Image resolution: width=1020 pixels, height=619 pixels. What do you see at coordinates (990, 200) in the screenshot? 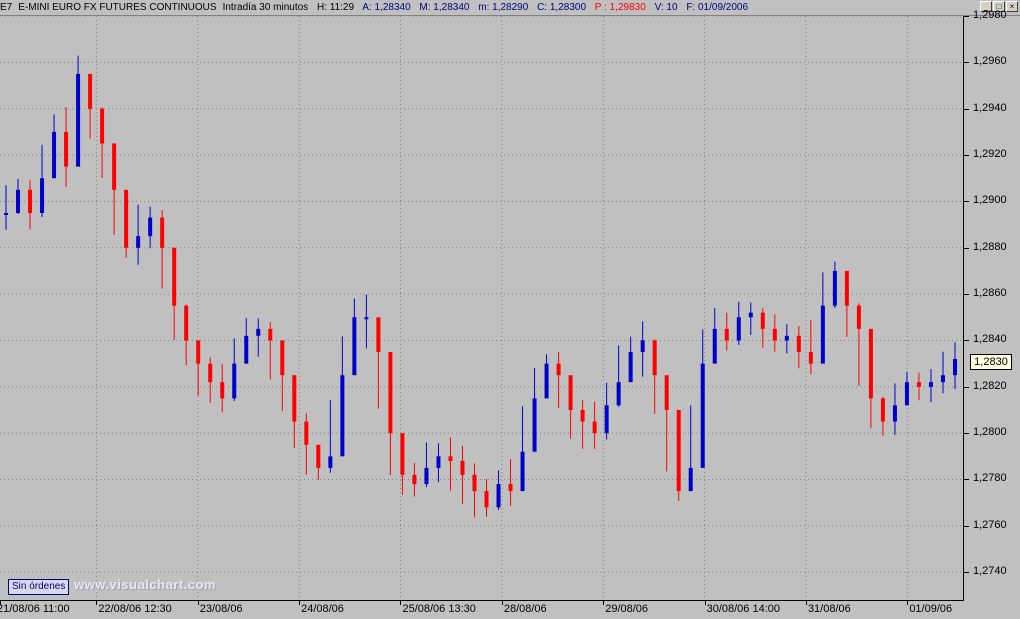
I see `y-tick-label: 1,2900` at bounding box center [990, 200].